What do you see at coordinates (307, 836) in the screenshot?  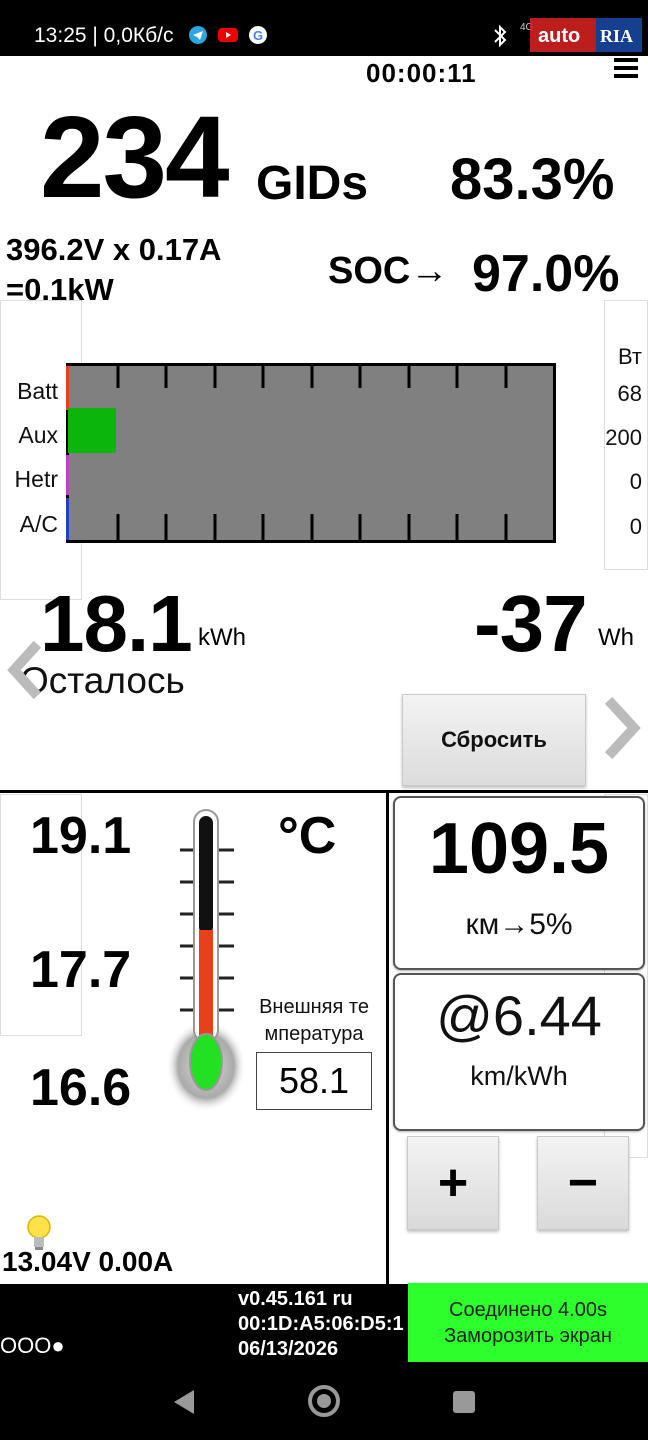 I see `temp-unit: °C` at bounding box center [307, 836].